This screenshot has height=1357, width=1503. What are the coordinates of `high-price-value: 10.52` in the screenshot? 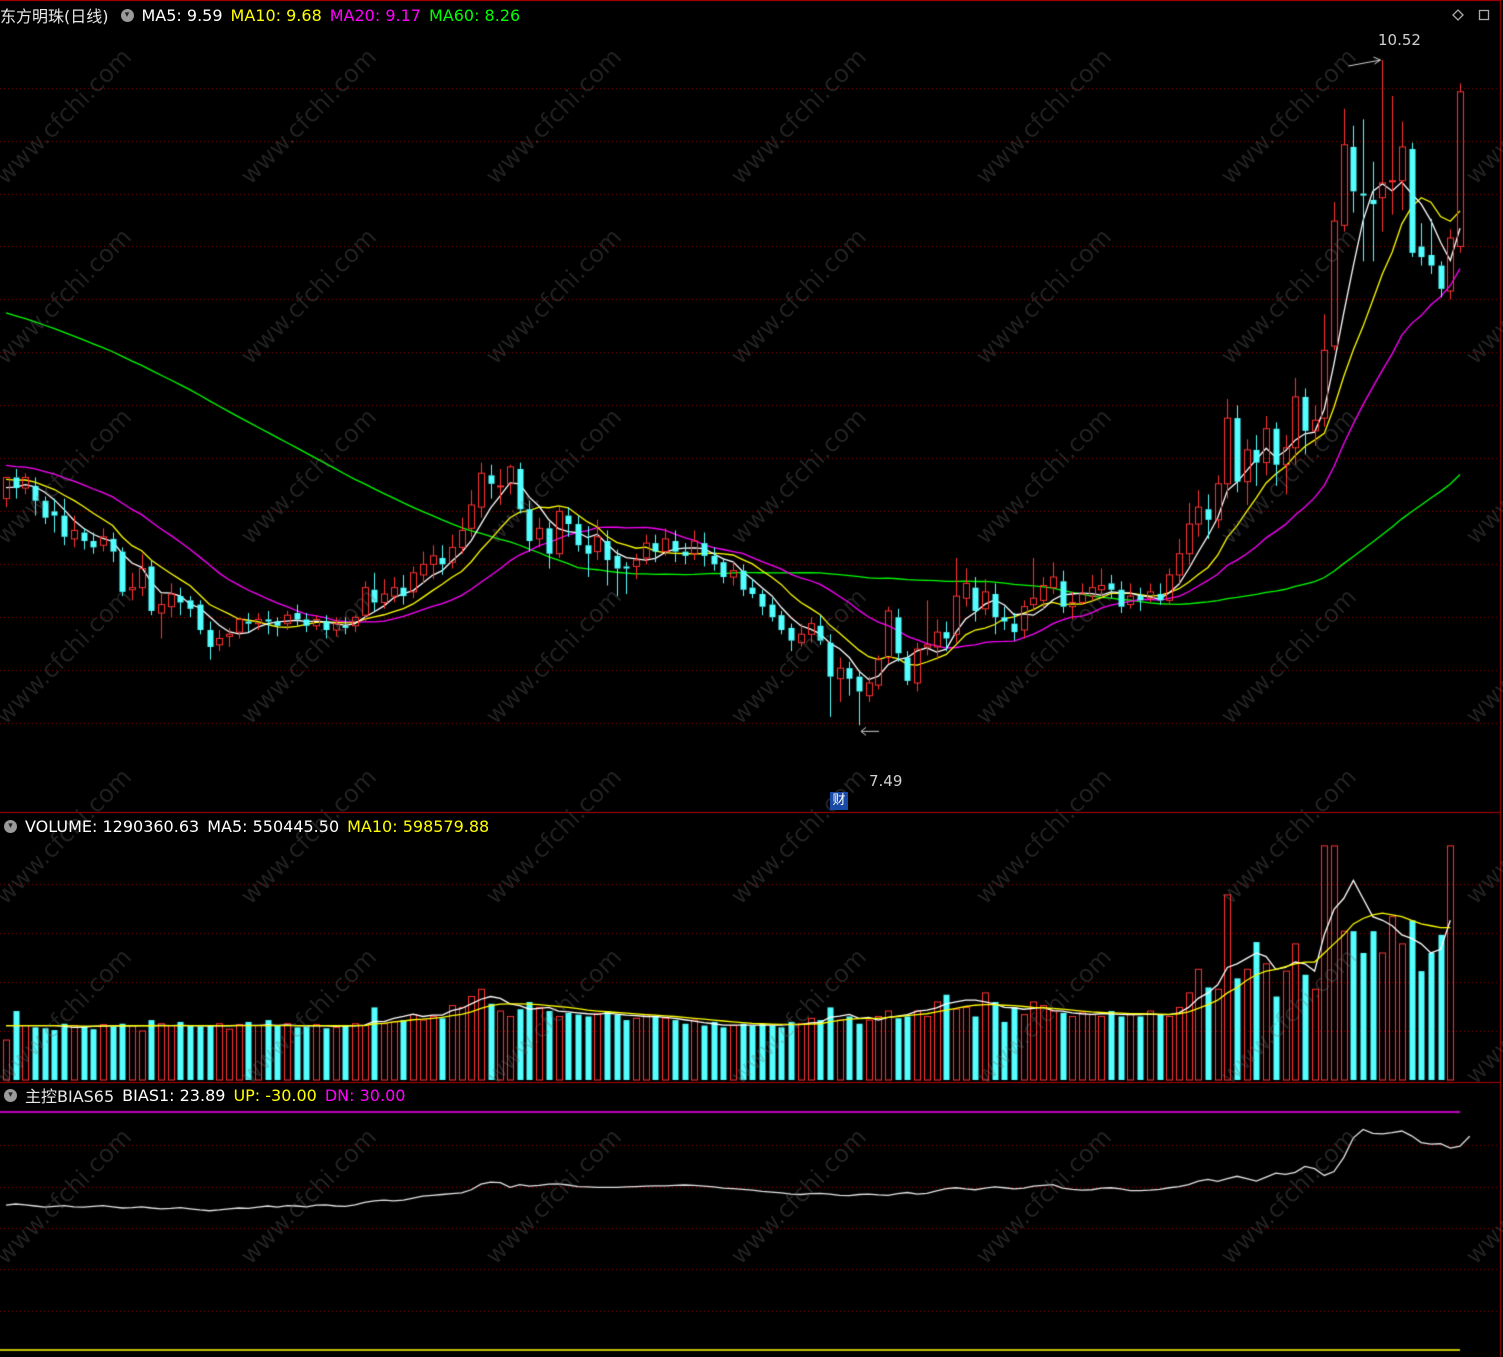 It's located at (1399, 40).